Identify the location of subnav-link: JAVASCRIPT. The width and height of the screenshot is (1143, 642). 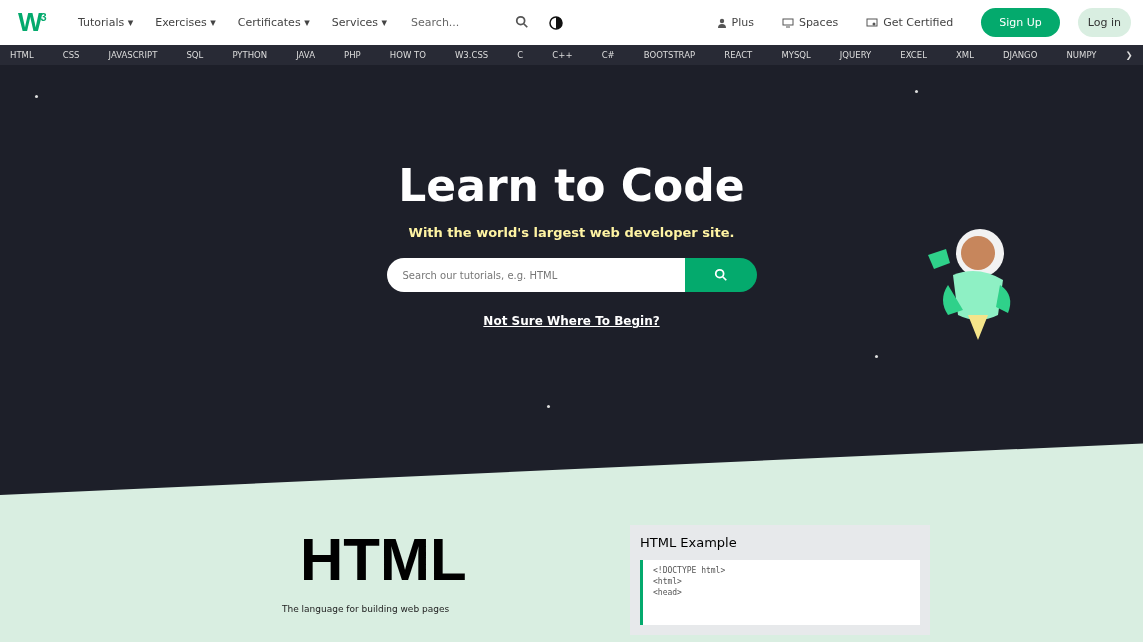
(133, 55).